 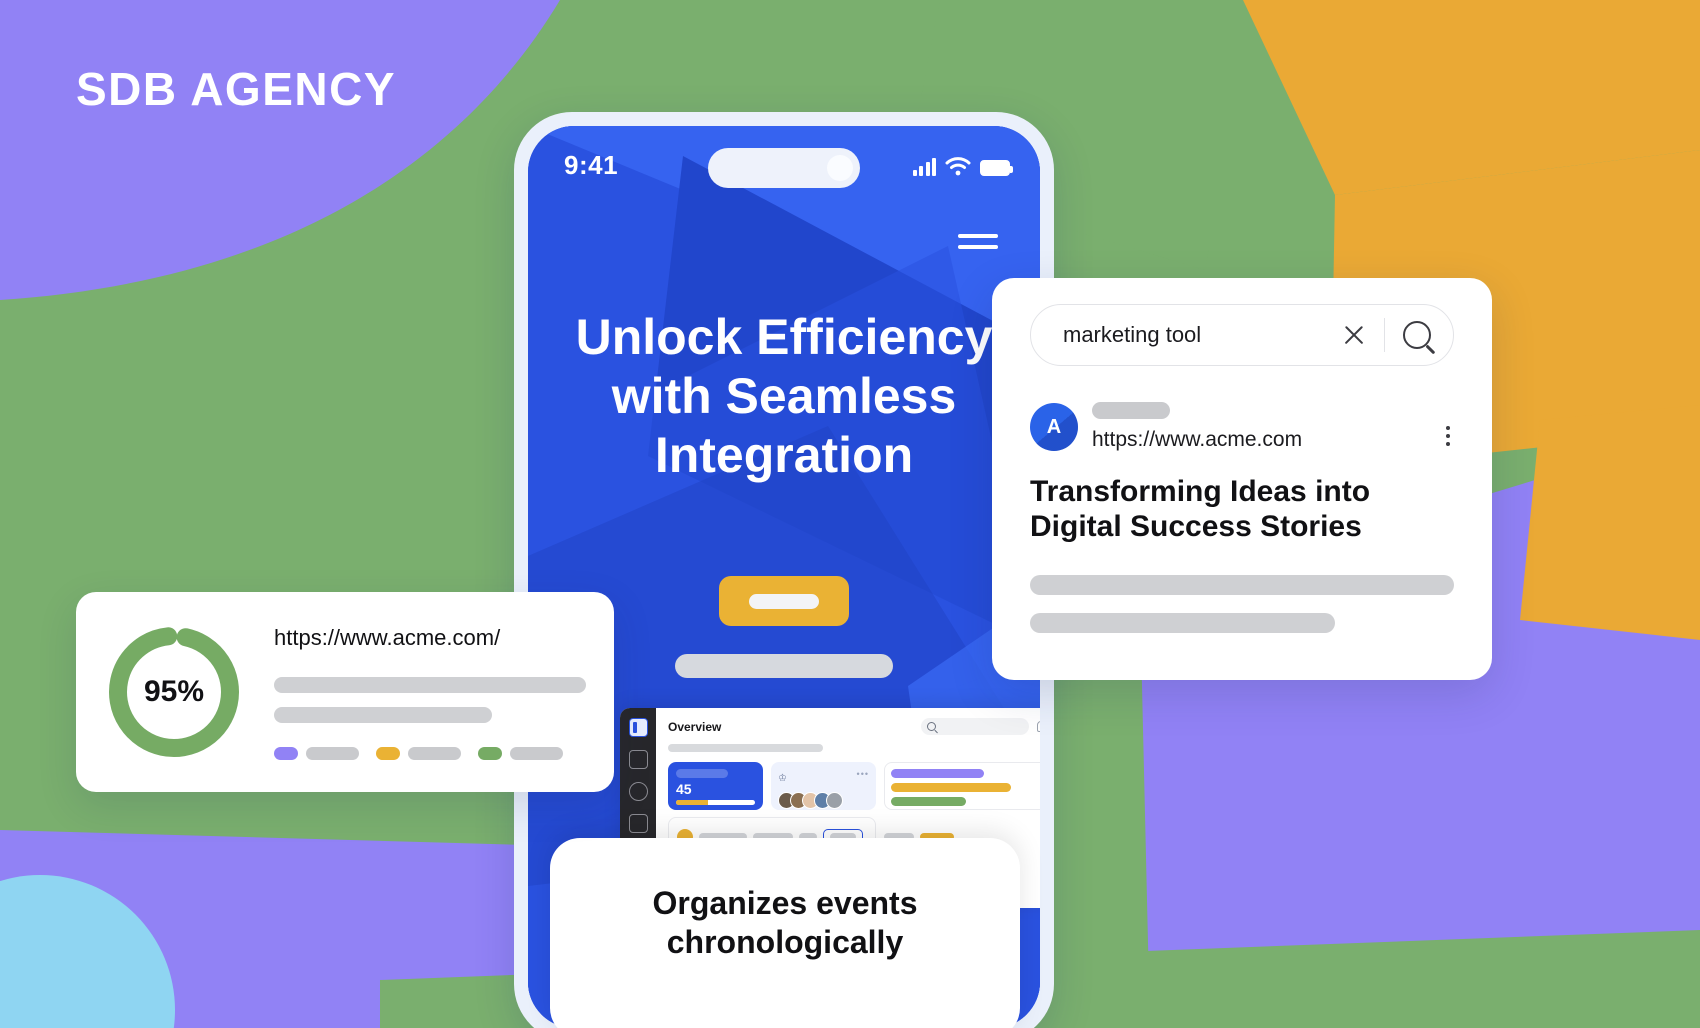 I want to click on favicon-avatar: A, so click(x=1054, y=427).